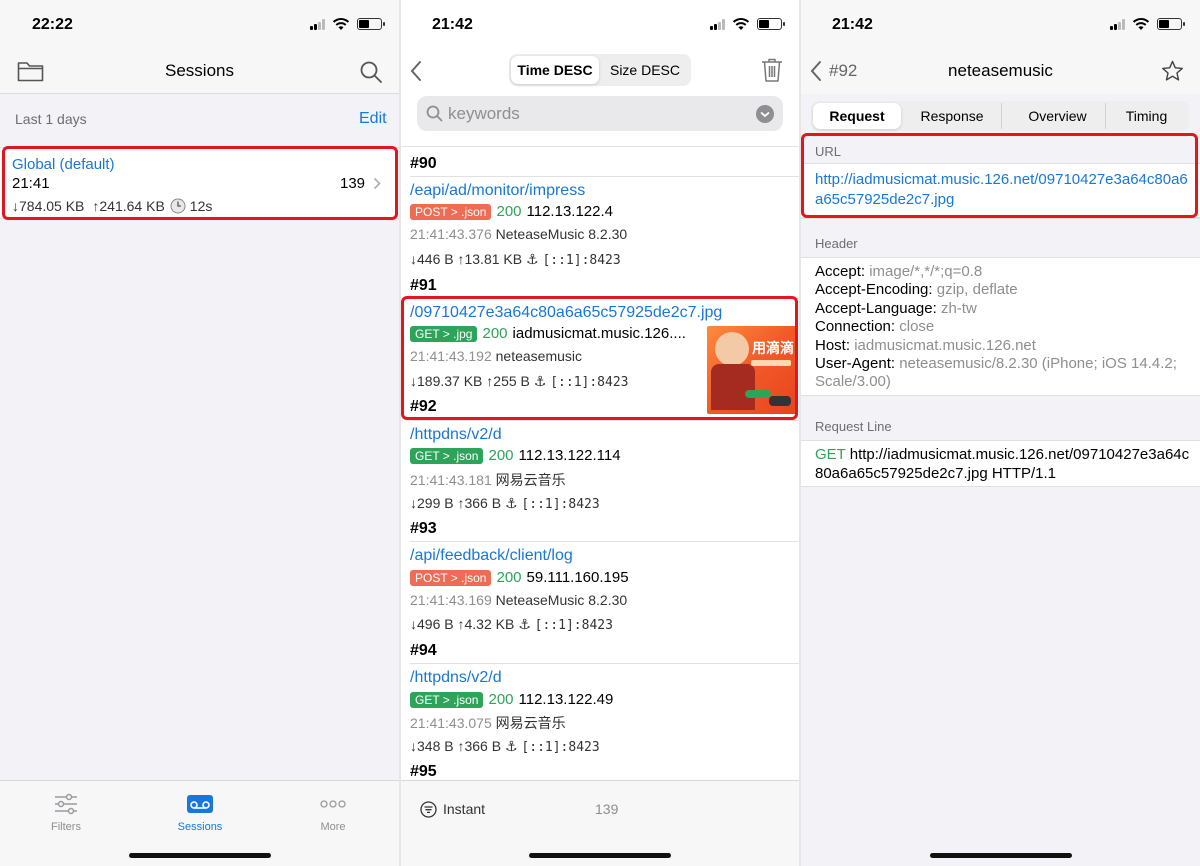 The width and height of the screenshot is (1200, 866). I want to click on session-download: ↓784.05 KB, so click(48, 206).